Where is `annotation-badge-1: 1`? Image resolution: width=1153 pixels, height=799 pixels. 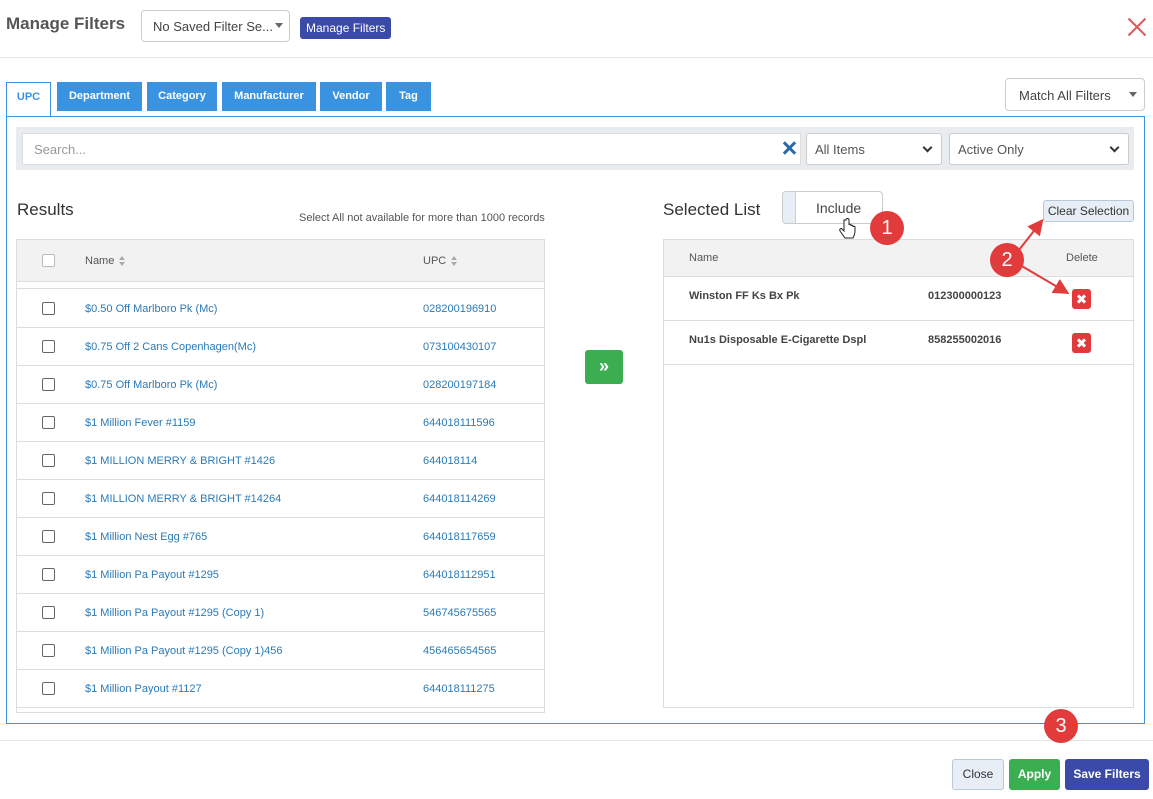 annotation-badge-1: 1 is located at coordinates (887, 228).